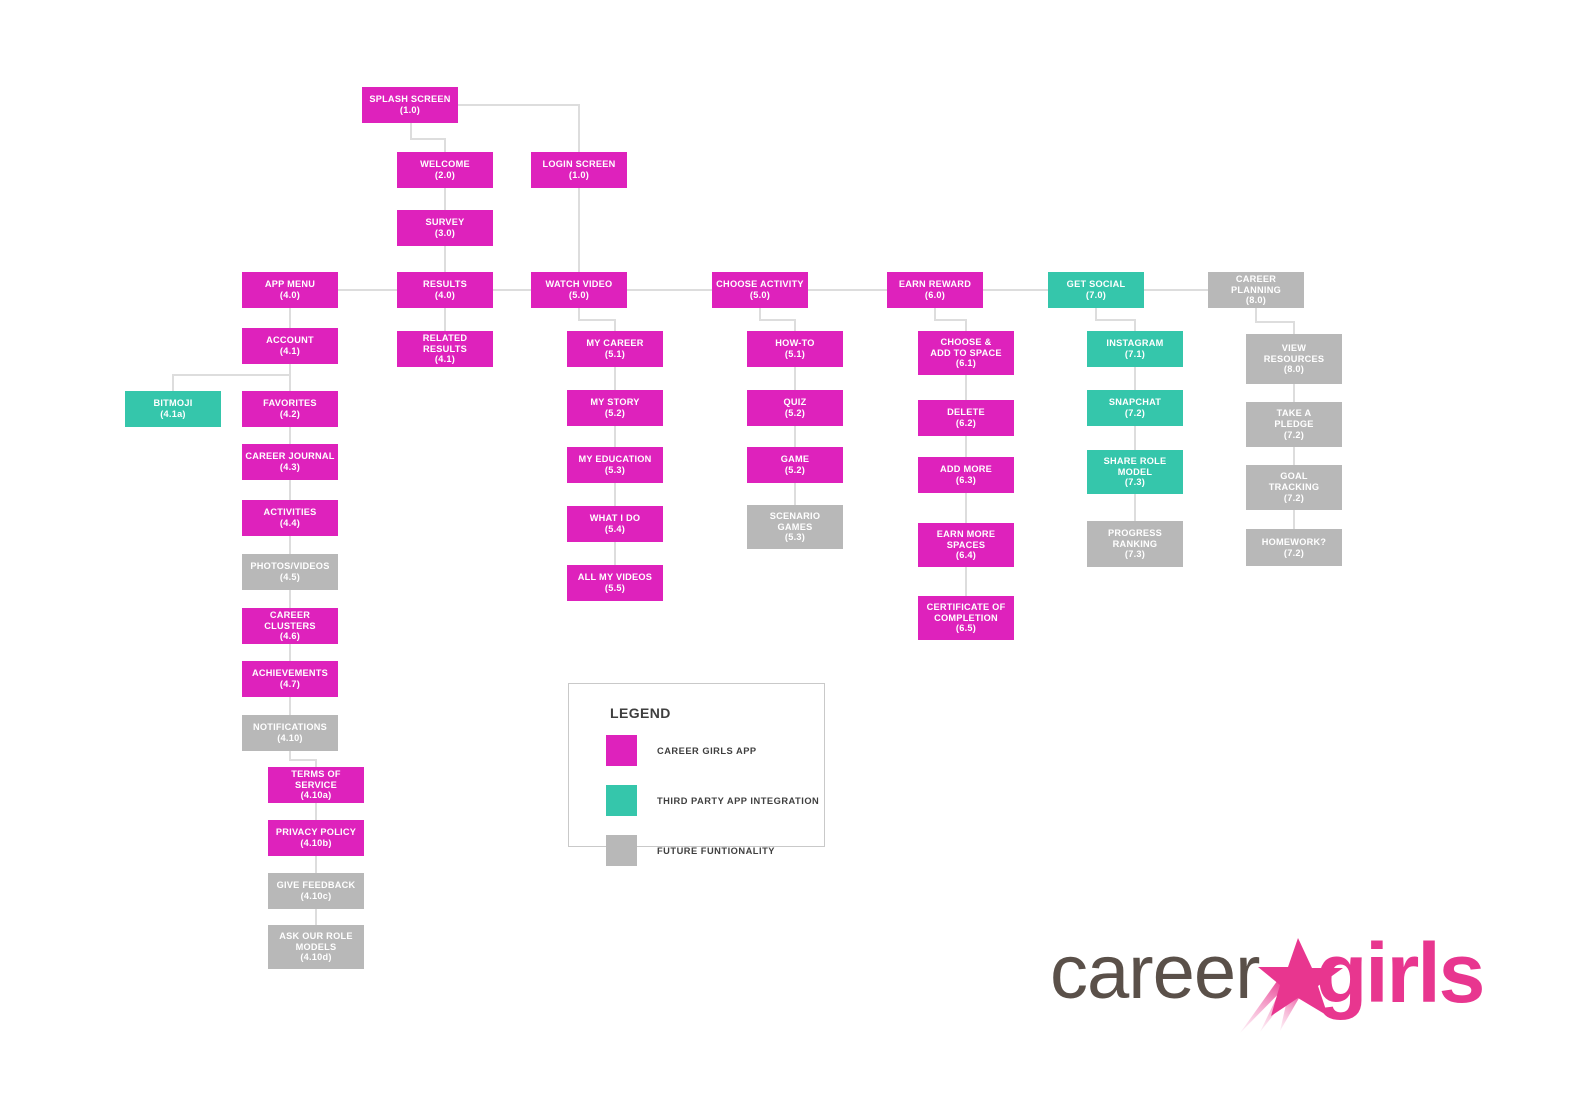 Image resolution: width=1577 pixels, height=1101 pixels. Describe the element at coordinates (1135, 472) in the screenshot. I see `node-sharerole: SHARE ROLE MODEL (7.3)` at that location.